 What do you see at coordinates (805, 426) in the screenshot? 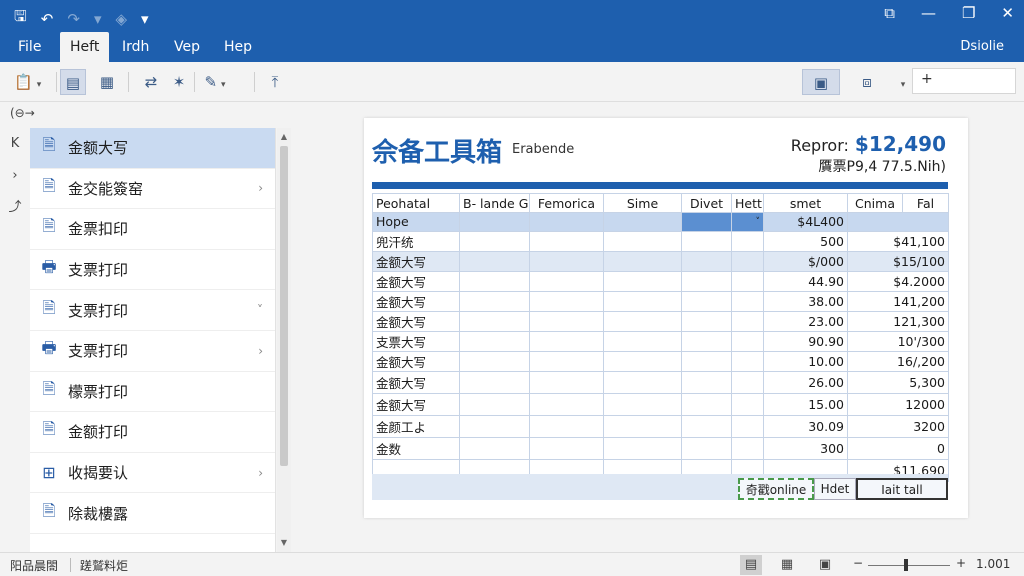
I see `amount-cell: 30.09` at bounding box center [805, 426].